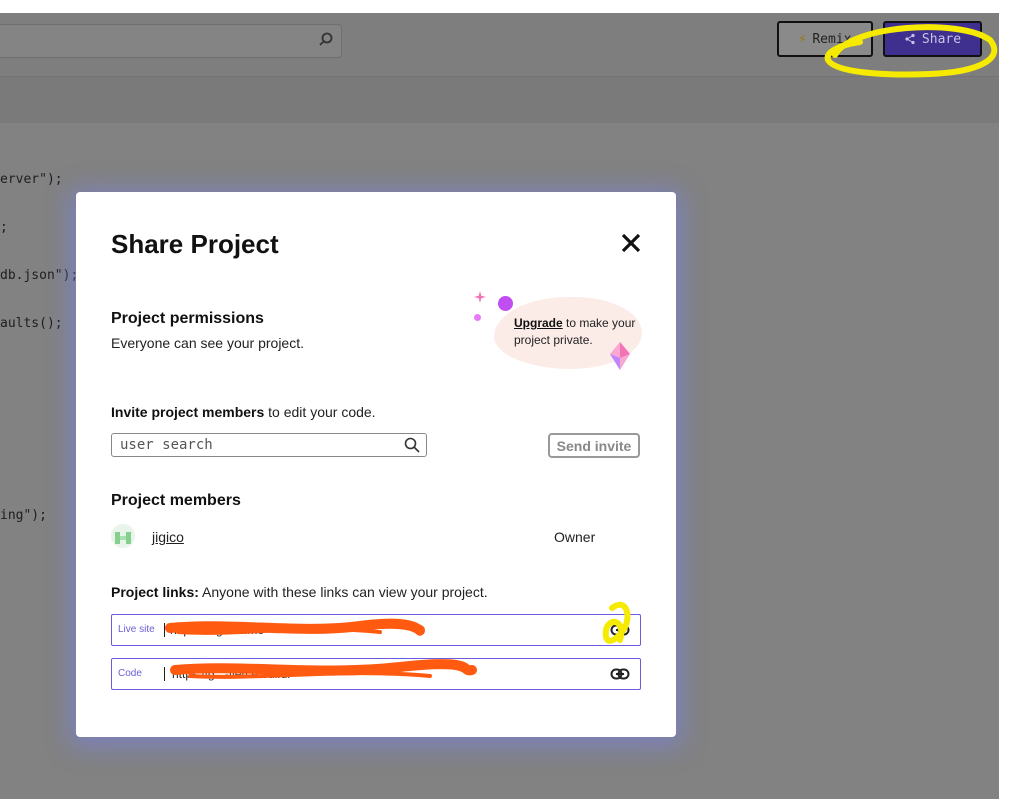 This screenshot has width=1013, height=799. I want to click on send-invite-button: Send invite, so click(594, 445).